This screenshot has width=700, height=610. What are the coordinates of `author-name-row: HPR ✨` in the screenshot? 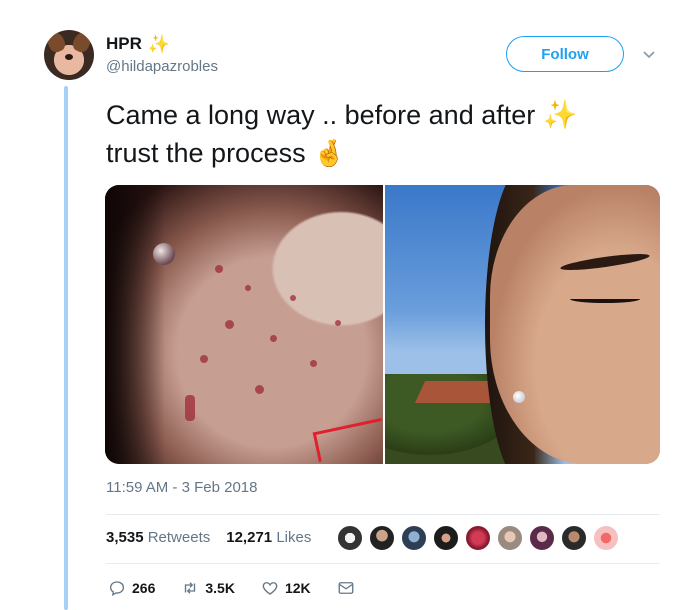 It's located at (138, 44).